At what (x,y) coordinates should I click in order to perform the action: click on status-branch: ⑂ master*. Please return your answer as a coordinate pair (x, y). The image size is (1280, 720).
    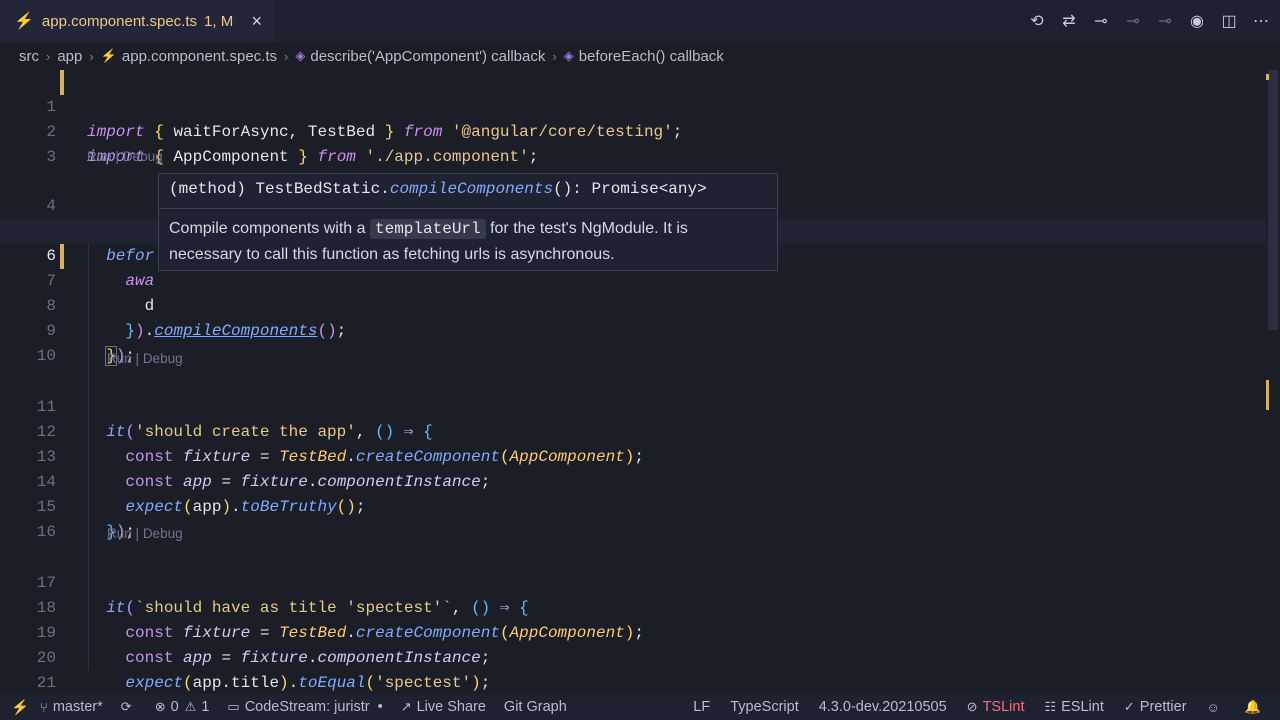
    Looking at the image, I should click on (71, 707).